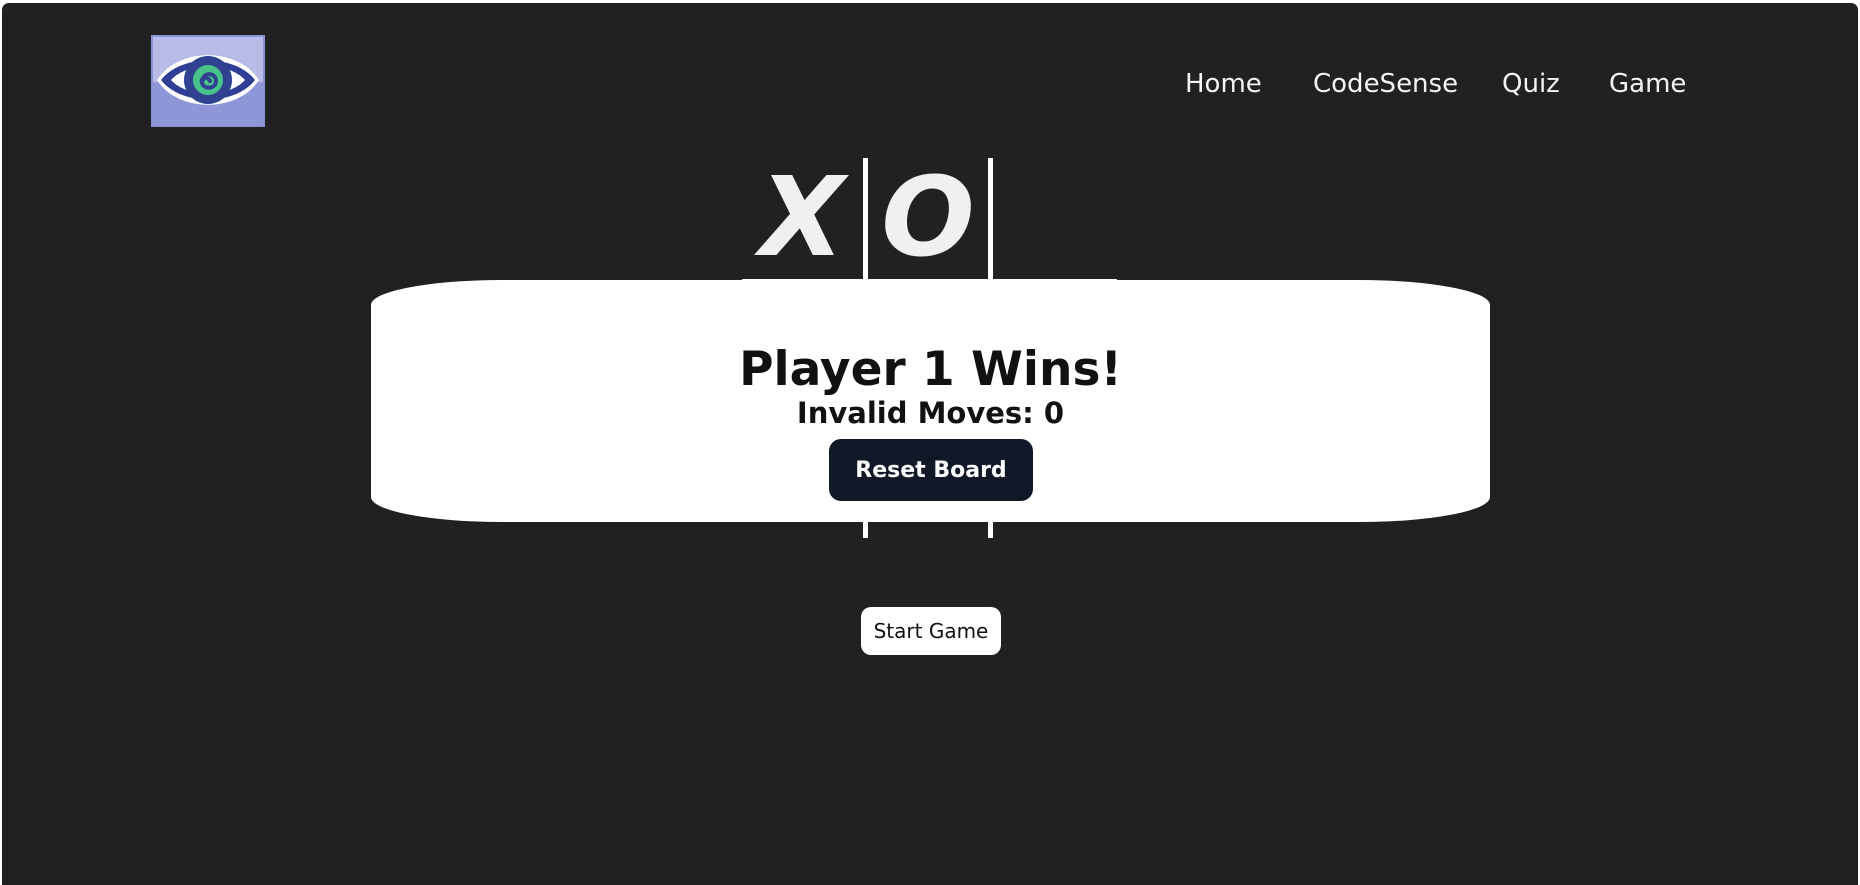 The height and width of the screenshot is (885, 1860). Describe the element at coordinates (1531, 84) in the screenshot. I see `nav-quiz-link: Quiz` at that location.